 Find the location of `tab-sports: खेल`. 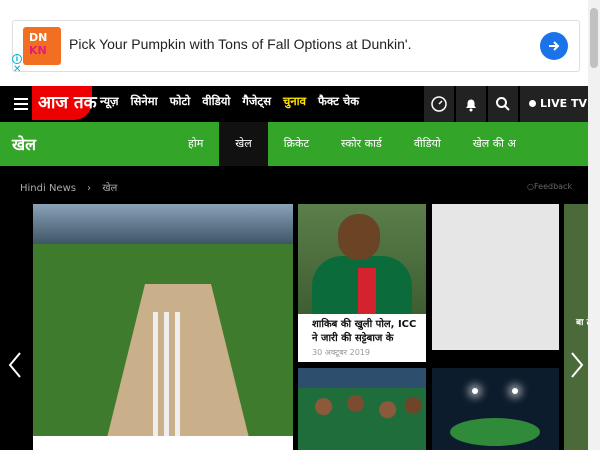

tab-sports: खेल is located at coordinates (243, 144).